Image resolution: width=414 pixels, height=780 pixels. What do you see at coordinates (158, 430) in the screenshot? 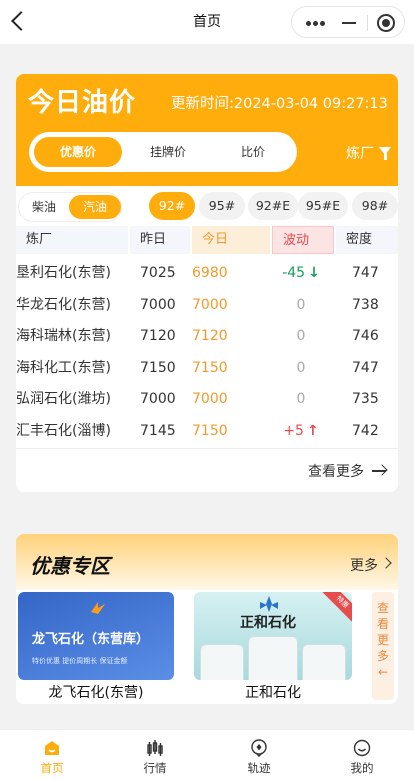
I see `yesterday-price: 7145` at bounding box center [158, 430].